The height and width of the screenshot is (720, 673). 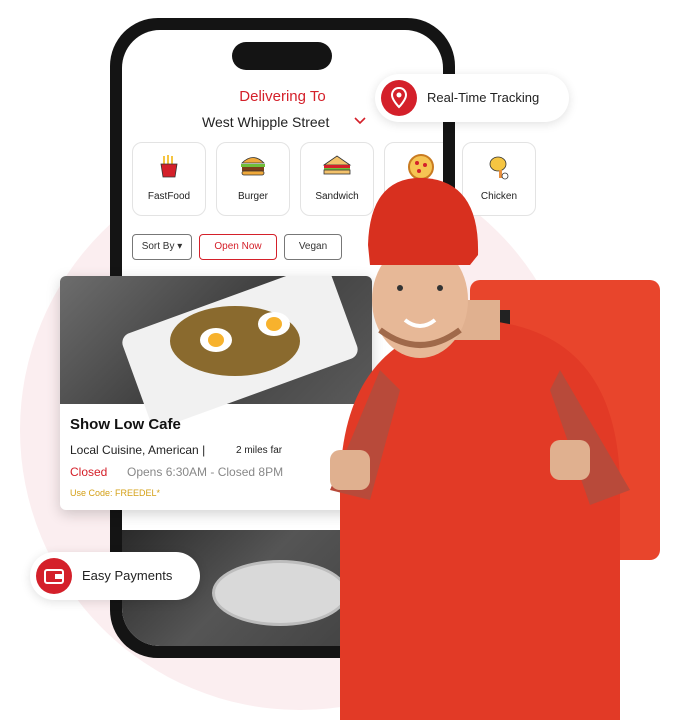 What do you see at coordinates (483, 97) in the screenshot?
I see `tracking-label: Real-Time Tracking` at bounding box center [483, 97].